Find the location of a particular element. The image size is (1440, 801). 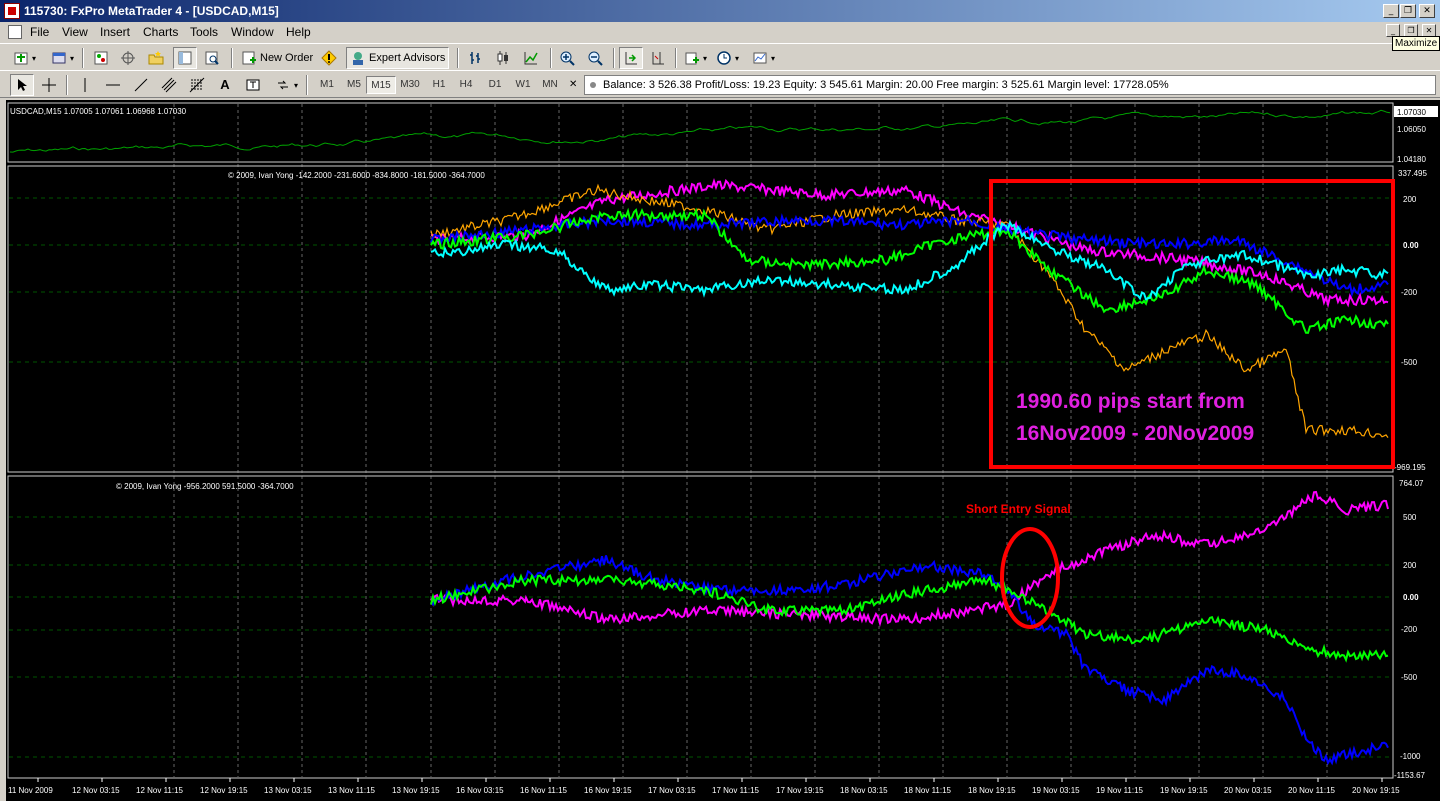

minimize-button: _ is located at coordinates (1391, 11).